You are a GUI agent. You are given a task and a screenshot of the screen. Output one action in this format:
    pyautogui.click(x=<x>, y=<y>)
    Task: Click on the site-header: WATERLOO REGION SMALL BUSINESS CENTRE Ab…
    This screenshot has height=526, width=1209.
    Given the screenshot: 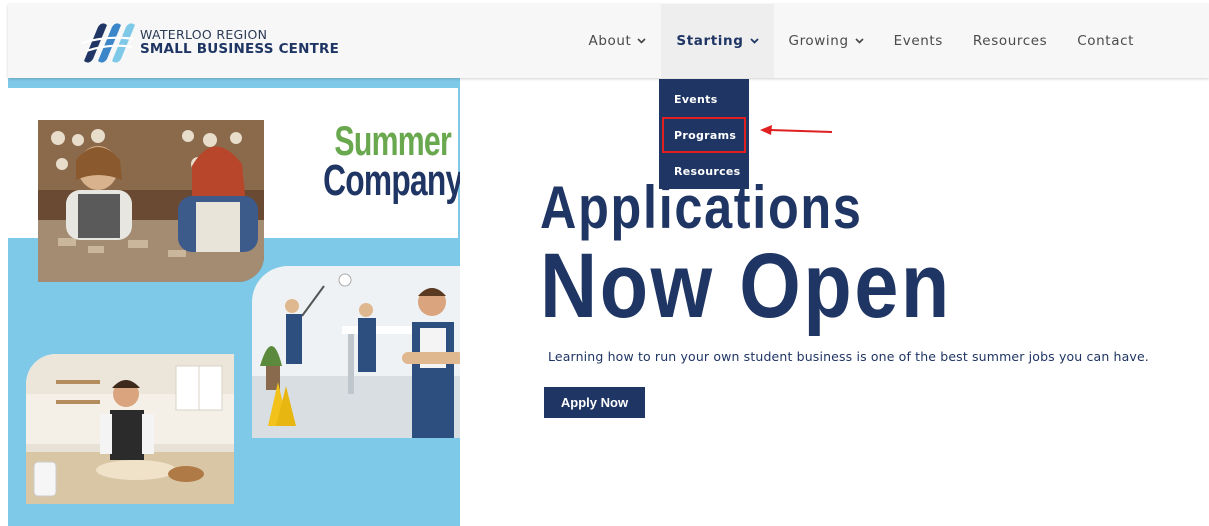 What is the action you would take?
    pyautogui.click(x=608, y=41)
    